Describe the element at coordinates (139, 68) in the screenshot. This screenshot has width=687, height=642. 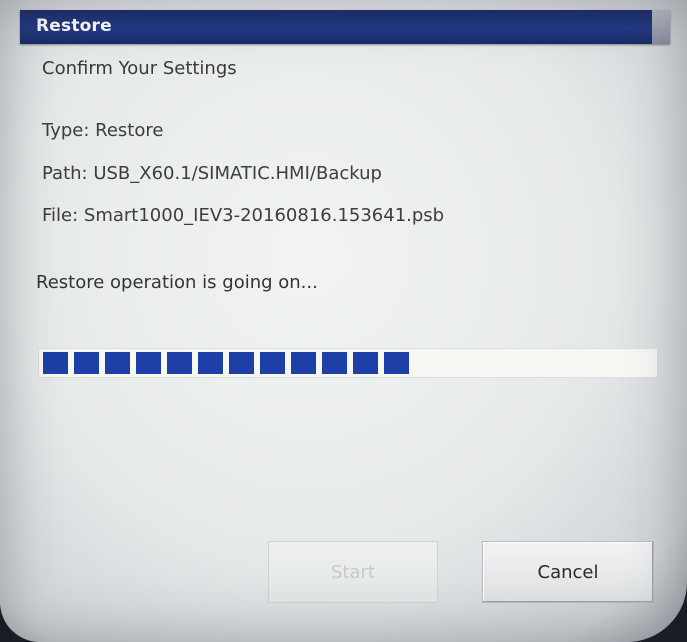
I see `dialog-heading: Confirm Your Settings` at that location.